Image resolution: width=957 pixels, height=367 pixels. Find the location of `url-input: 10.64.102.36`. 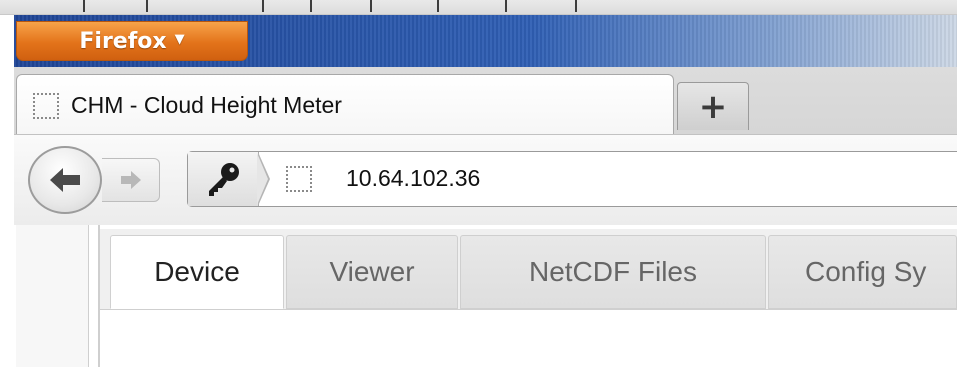

url-input: 10.64.102.36 is located at coordinates (413, 178).